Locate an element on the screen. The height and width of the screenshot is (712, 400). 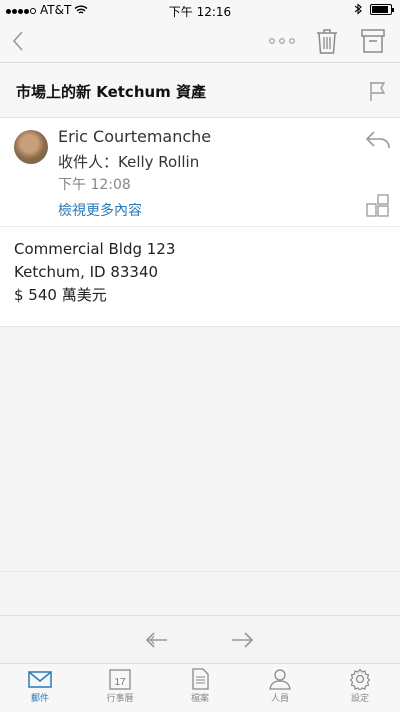
back-icon is located at coordinates (20, 41).